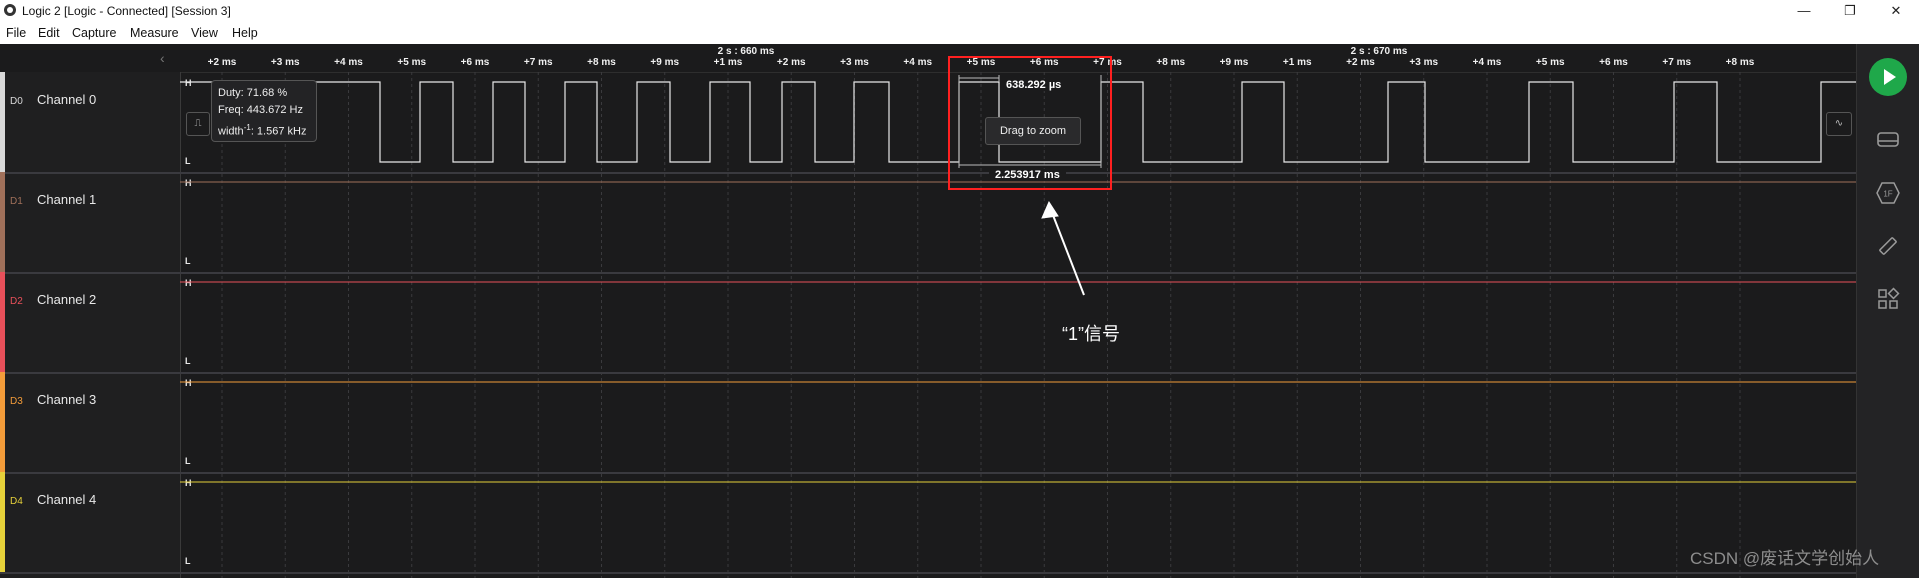 Image resolution: width=1919 pixels, height=578 pixels. I want to click on channel-digital-label: D2, so click(16, 301).